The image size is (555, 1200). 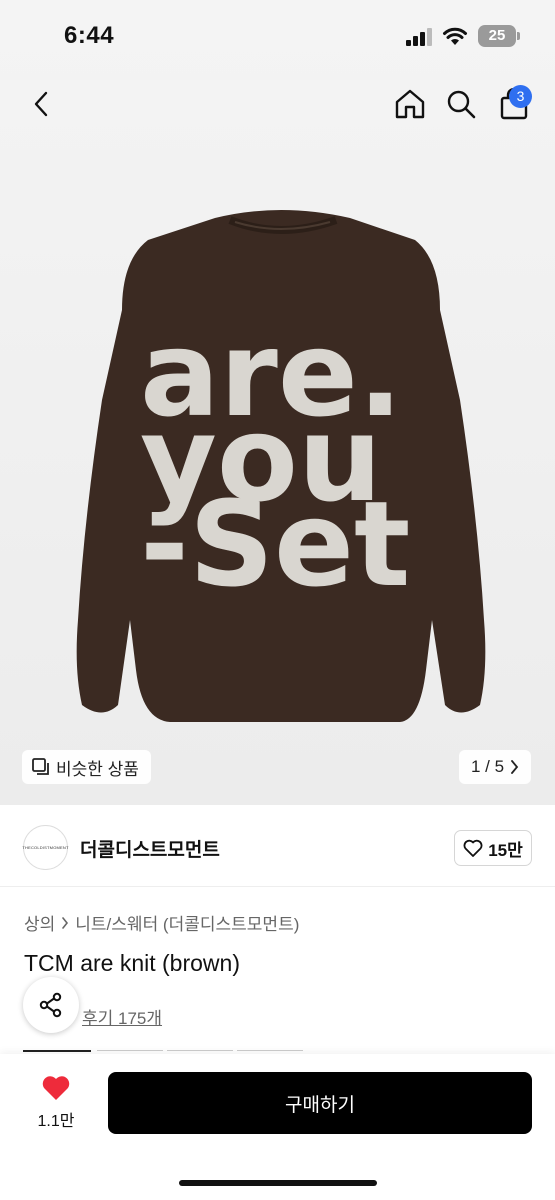 I want to click on battery-tip, so click(x=518, y=36).